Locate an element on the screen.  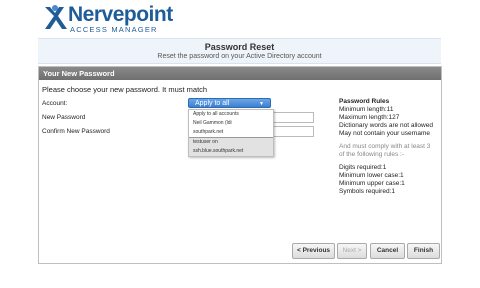
cancel-button: Cancel is located at coordinates (387, 251).